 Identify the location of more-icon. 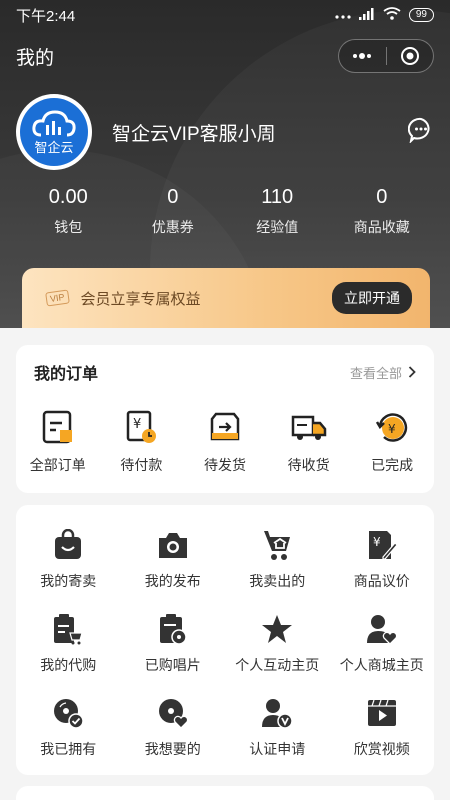
(362, 56).